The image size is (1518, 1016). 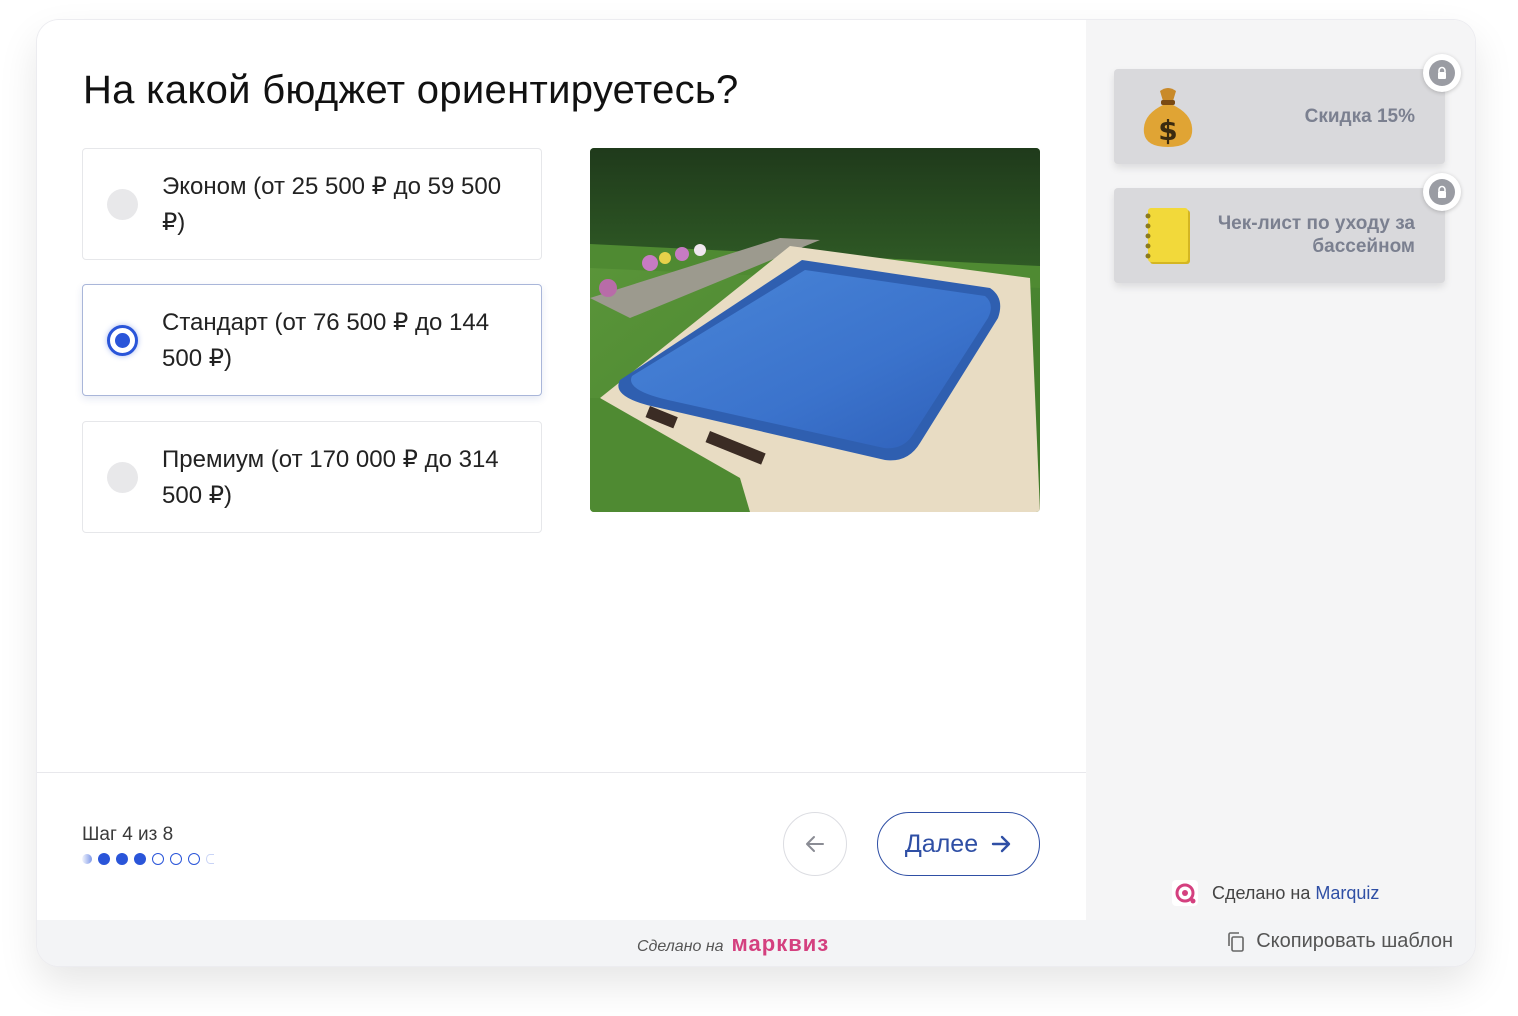 What do you see at coordinates (1001, 844) in the screenshot?
I see `arrow-right-icon` at bounding box center [1001, 844].